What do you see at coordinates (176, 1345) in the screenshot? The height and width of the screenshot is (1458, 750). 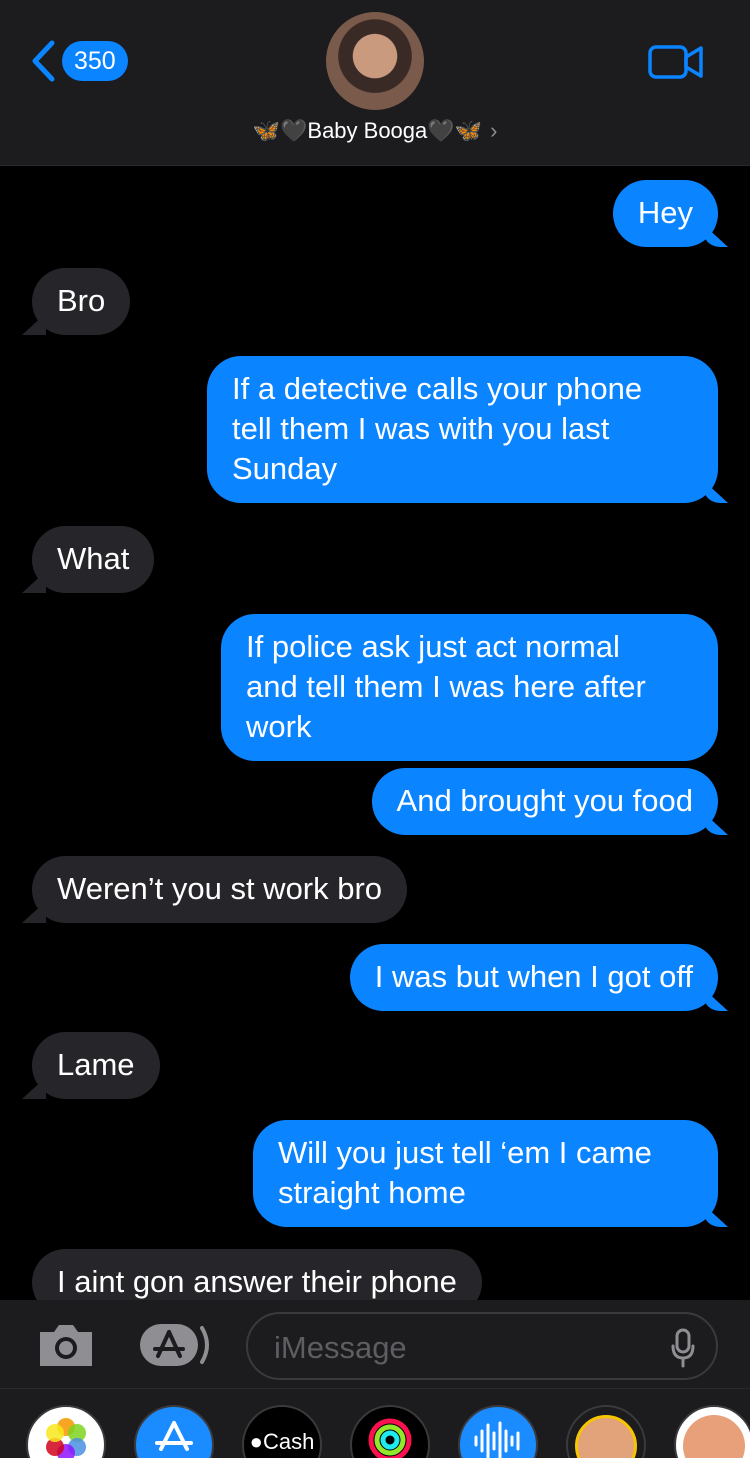 I see `app-store-icon` at bounding box center [176, 1345].